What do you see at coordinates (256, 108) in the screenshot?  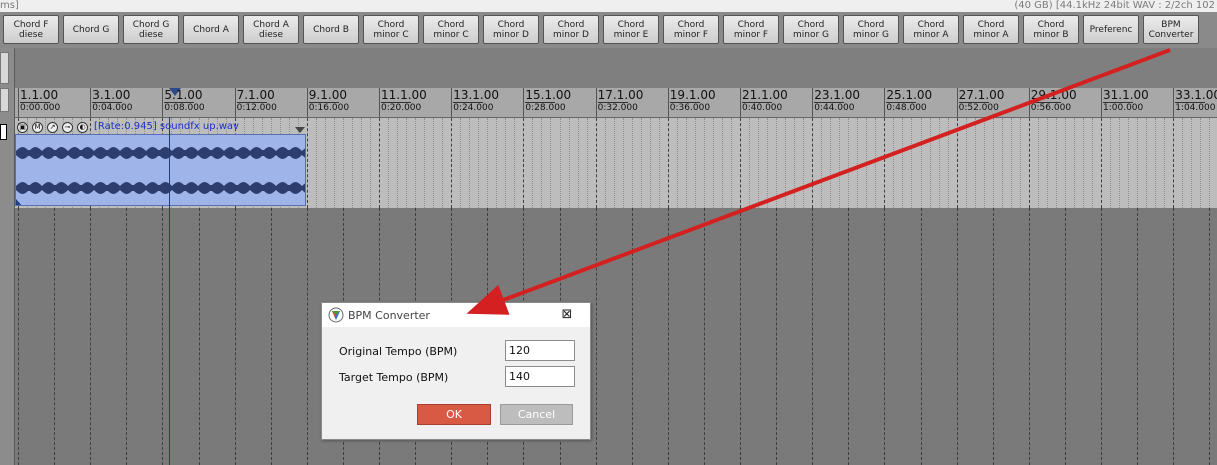 I see `ruler-time-label: 0:12.000` at bounding box center [256, 108].